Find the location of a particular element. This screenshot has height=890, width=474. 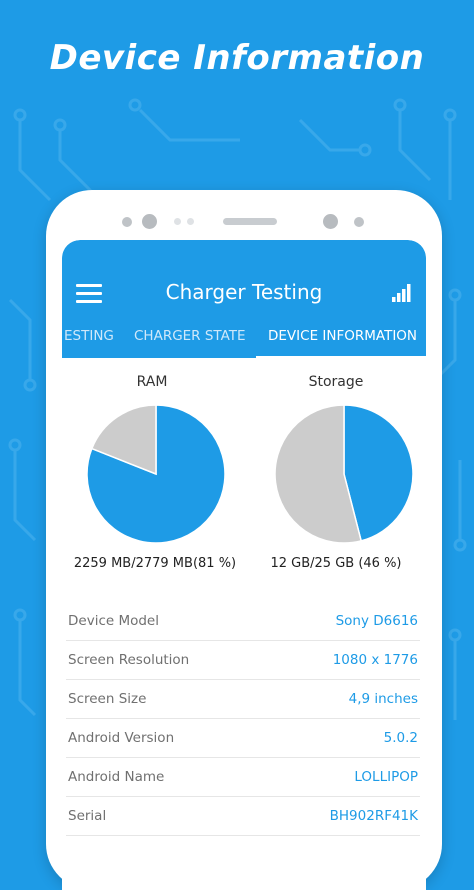

info-row: Android Version 5.0.2 is located at coordinates (243, 738).